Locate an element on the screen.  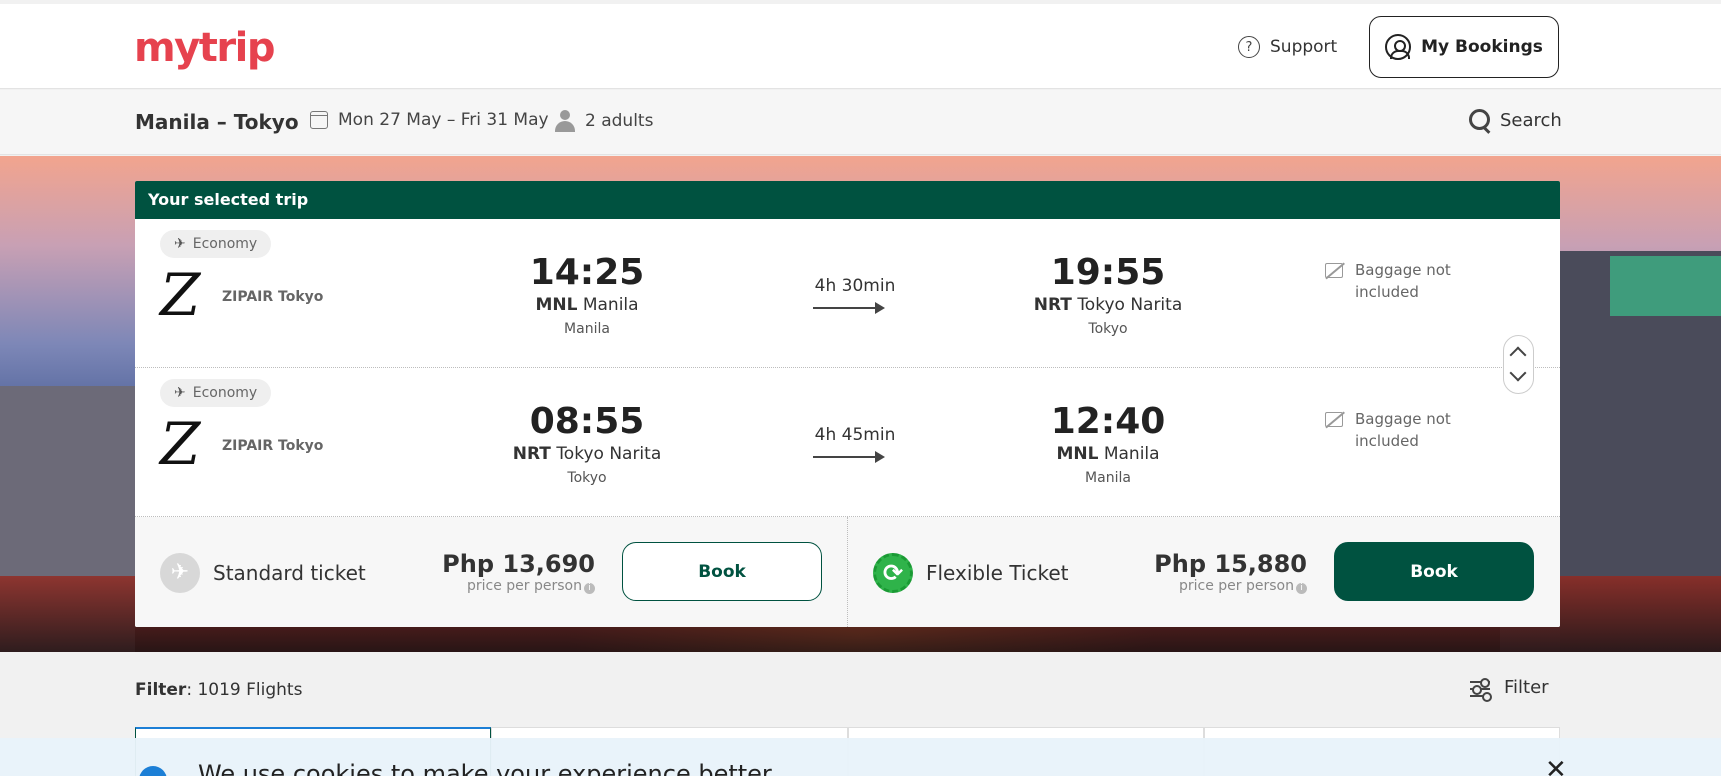
building-lights is located at coordinates (1665, 286).